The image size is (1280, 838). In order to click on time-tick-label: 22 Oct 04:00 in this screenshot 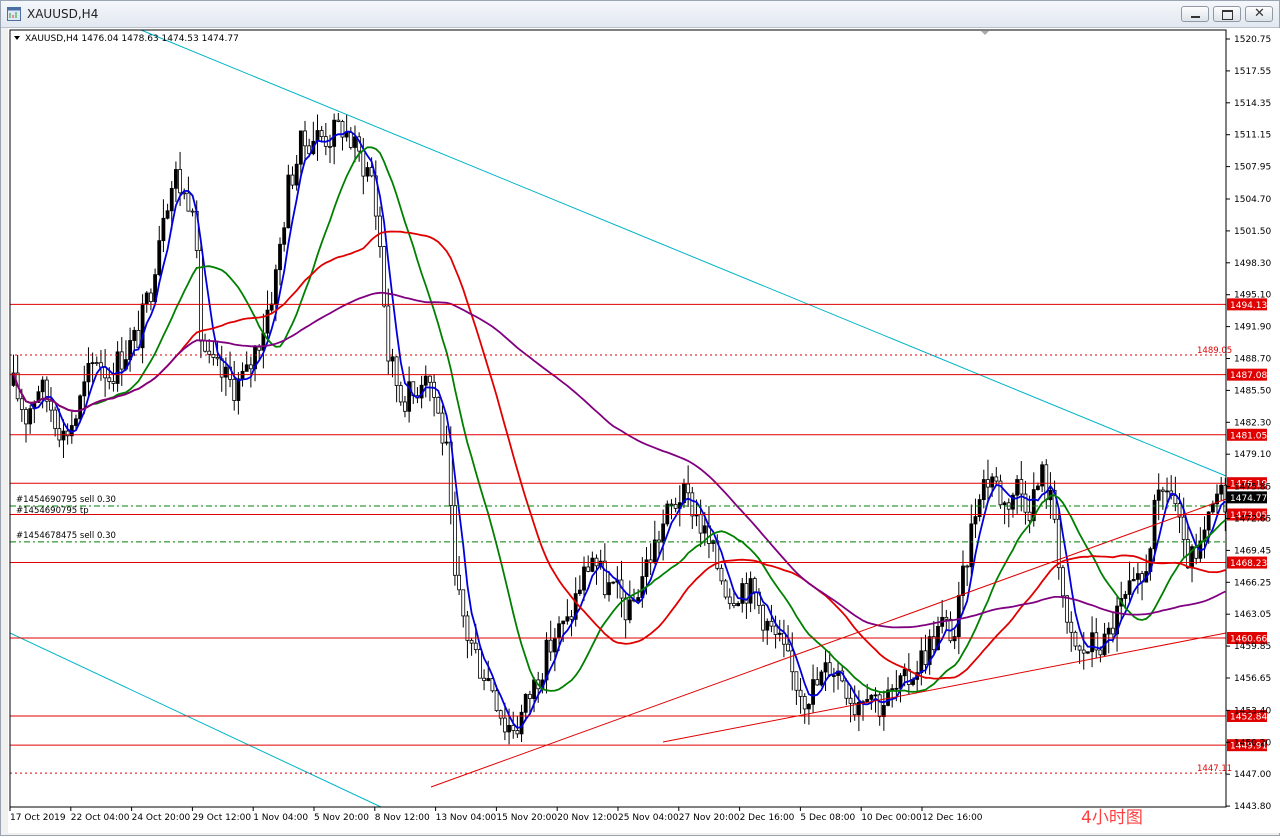, I will do `click(100, 818)`.